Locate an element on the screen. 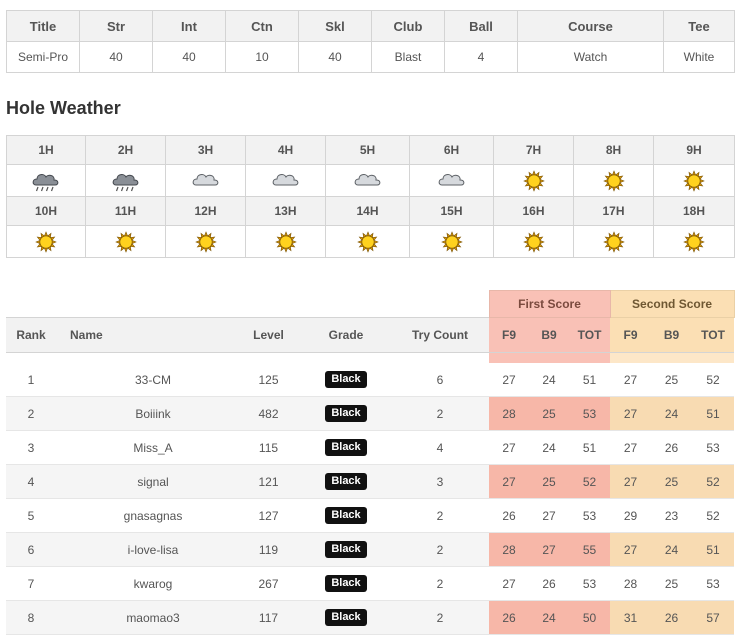 This screenshot has height=636, width=741. first-tot-column-header: TOT is located at coordinates (590, 335).